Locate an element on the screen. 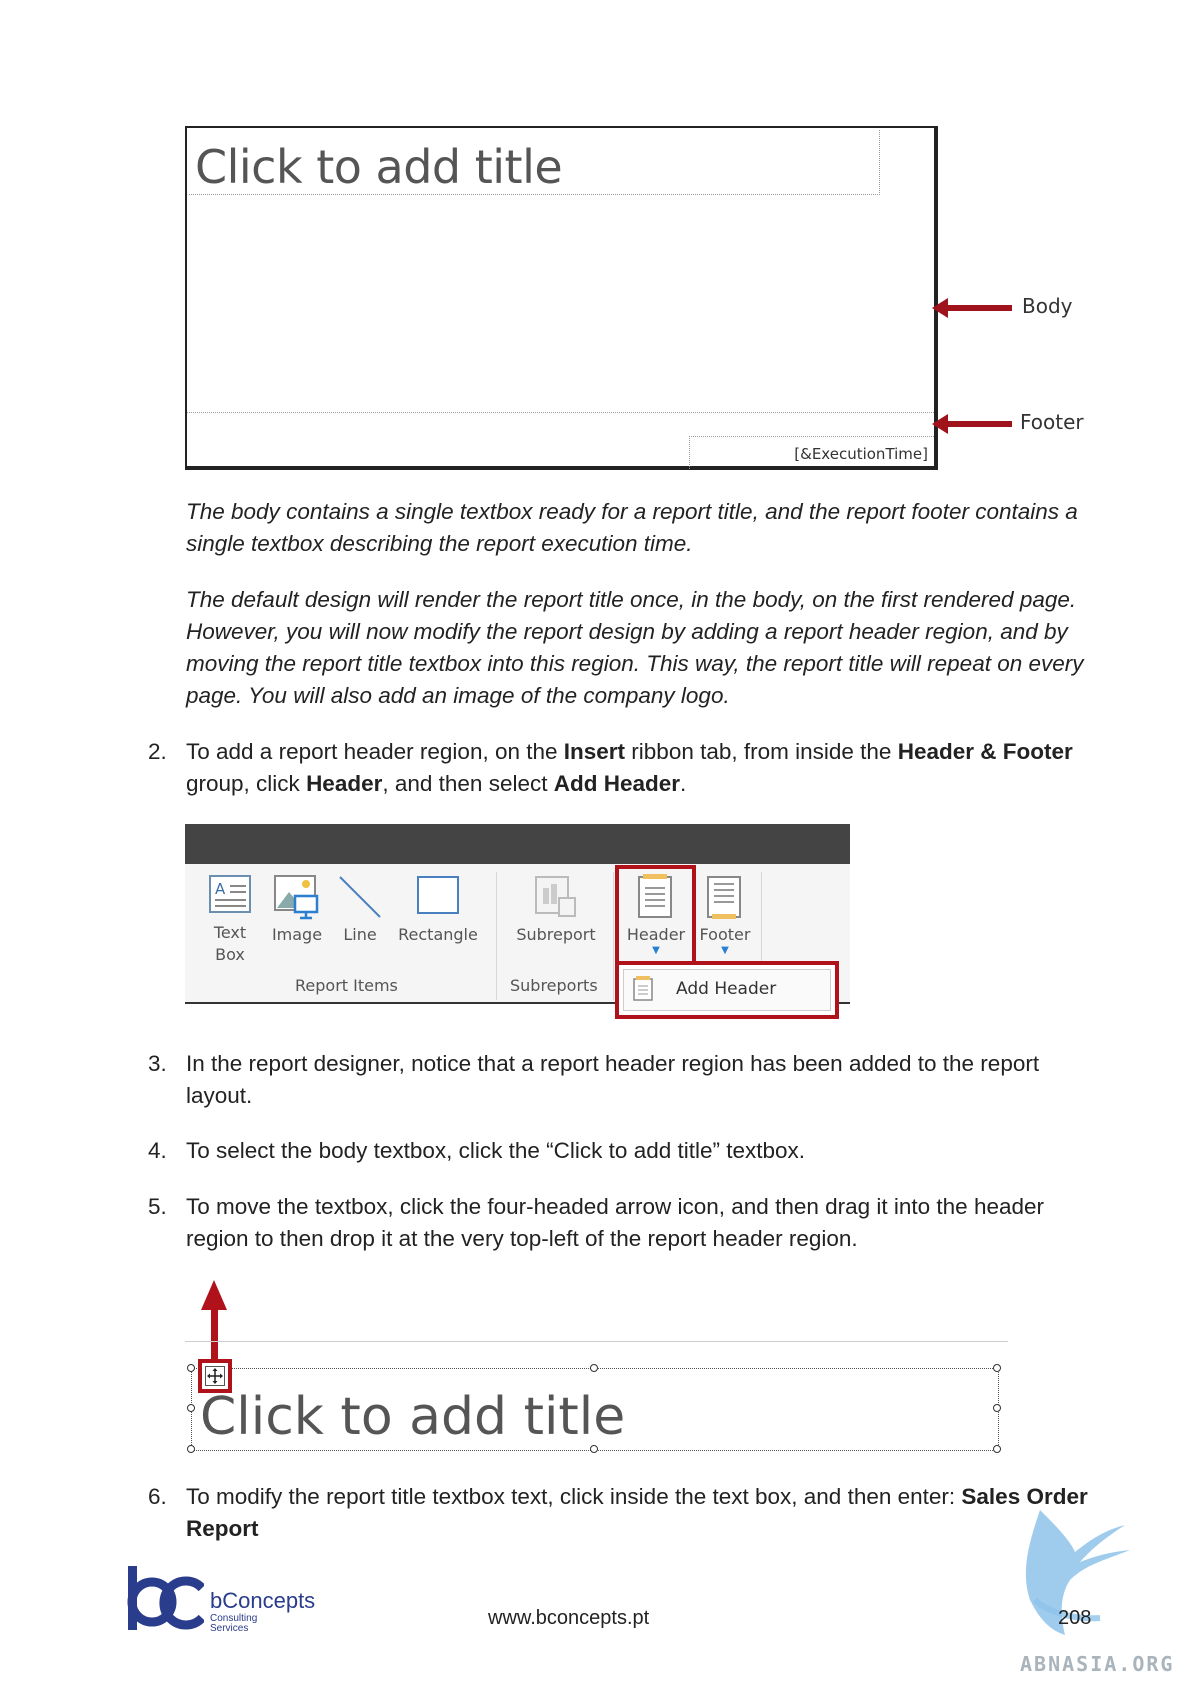  footer-icon is located at coordinates (724, 897).